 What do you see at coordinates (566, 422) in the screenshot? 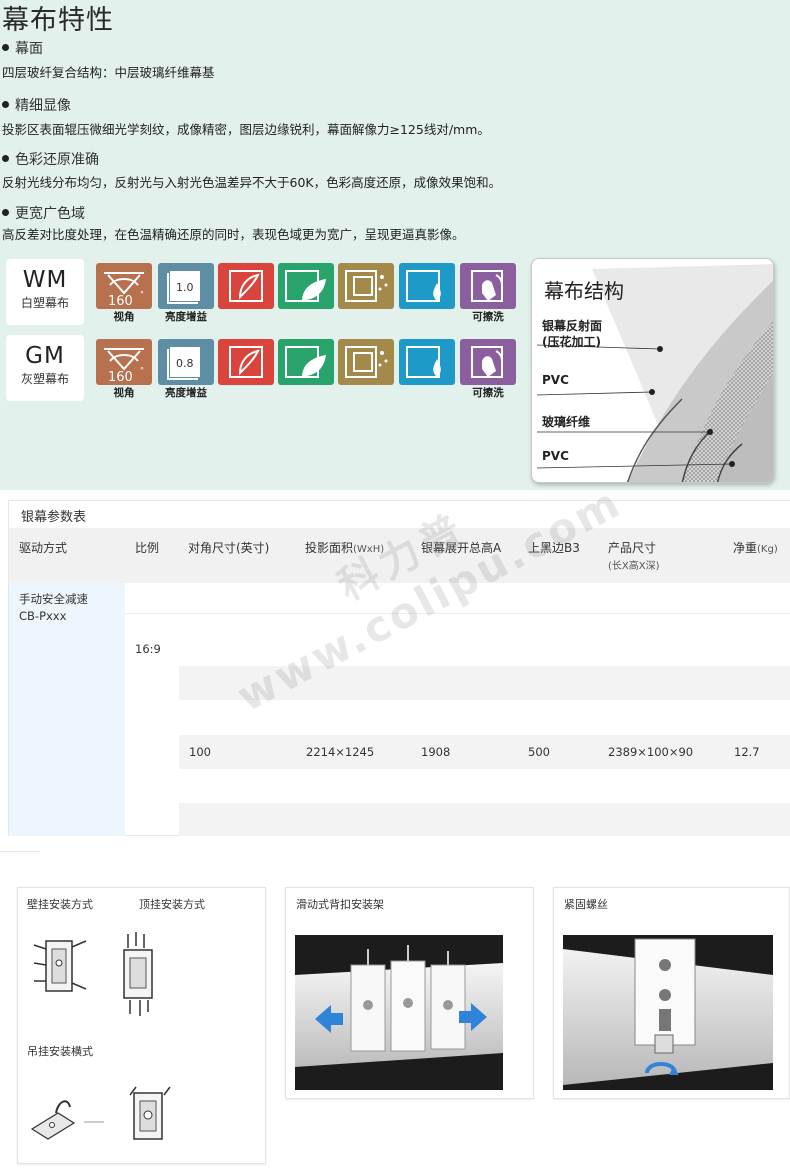
I see `layer-label-fiberglass: 玻璃纤维` at bounding box center [566, 422].